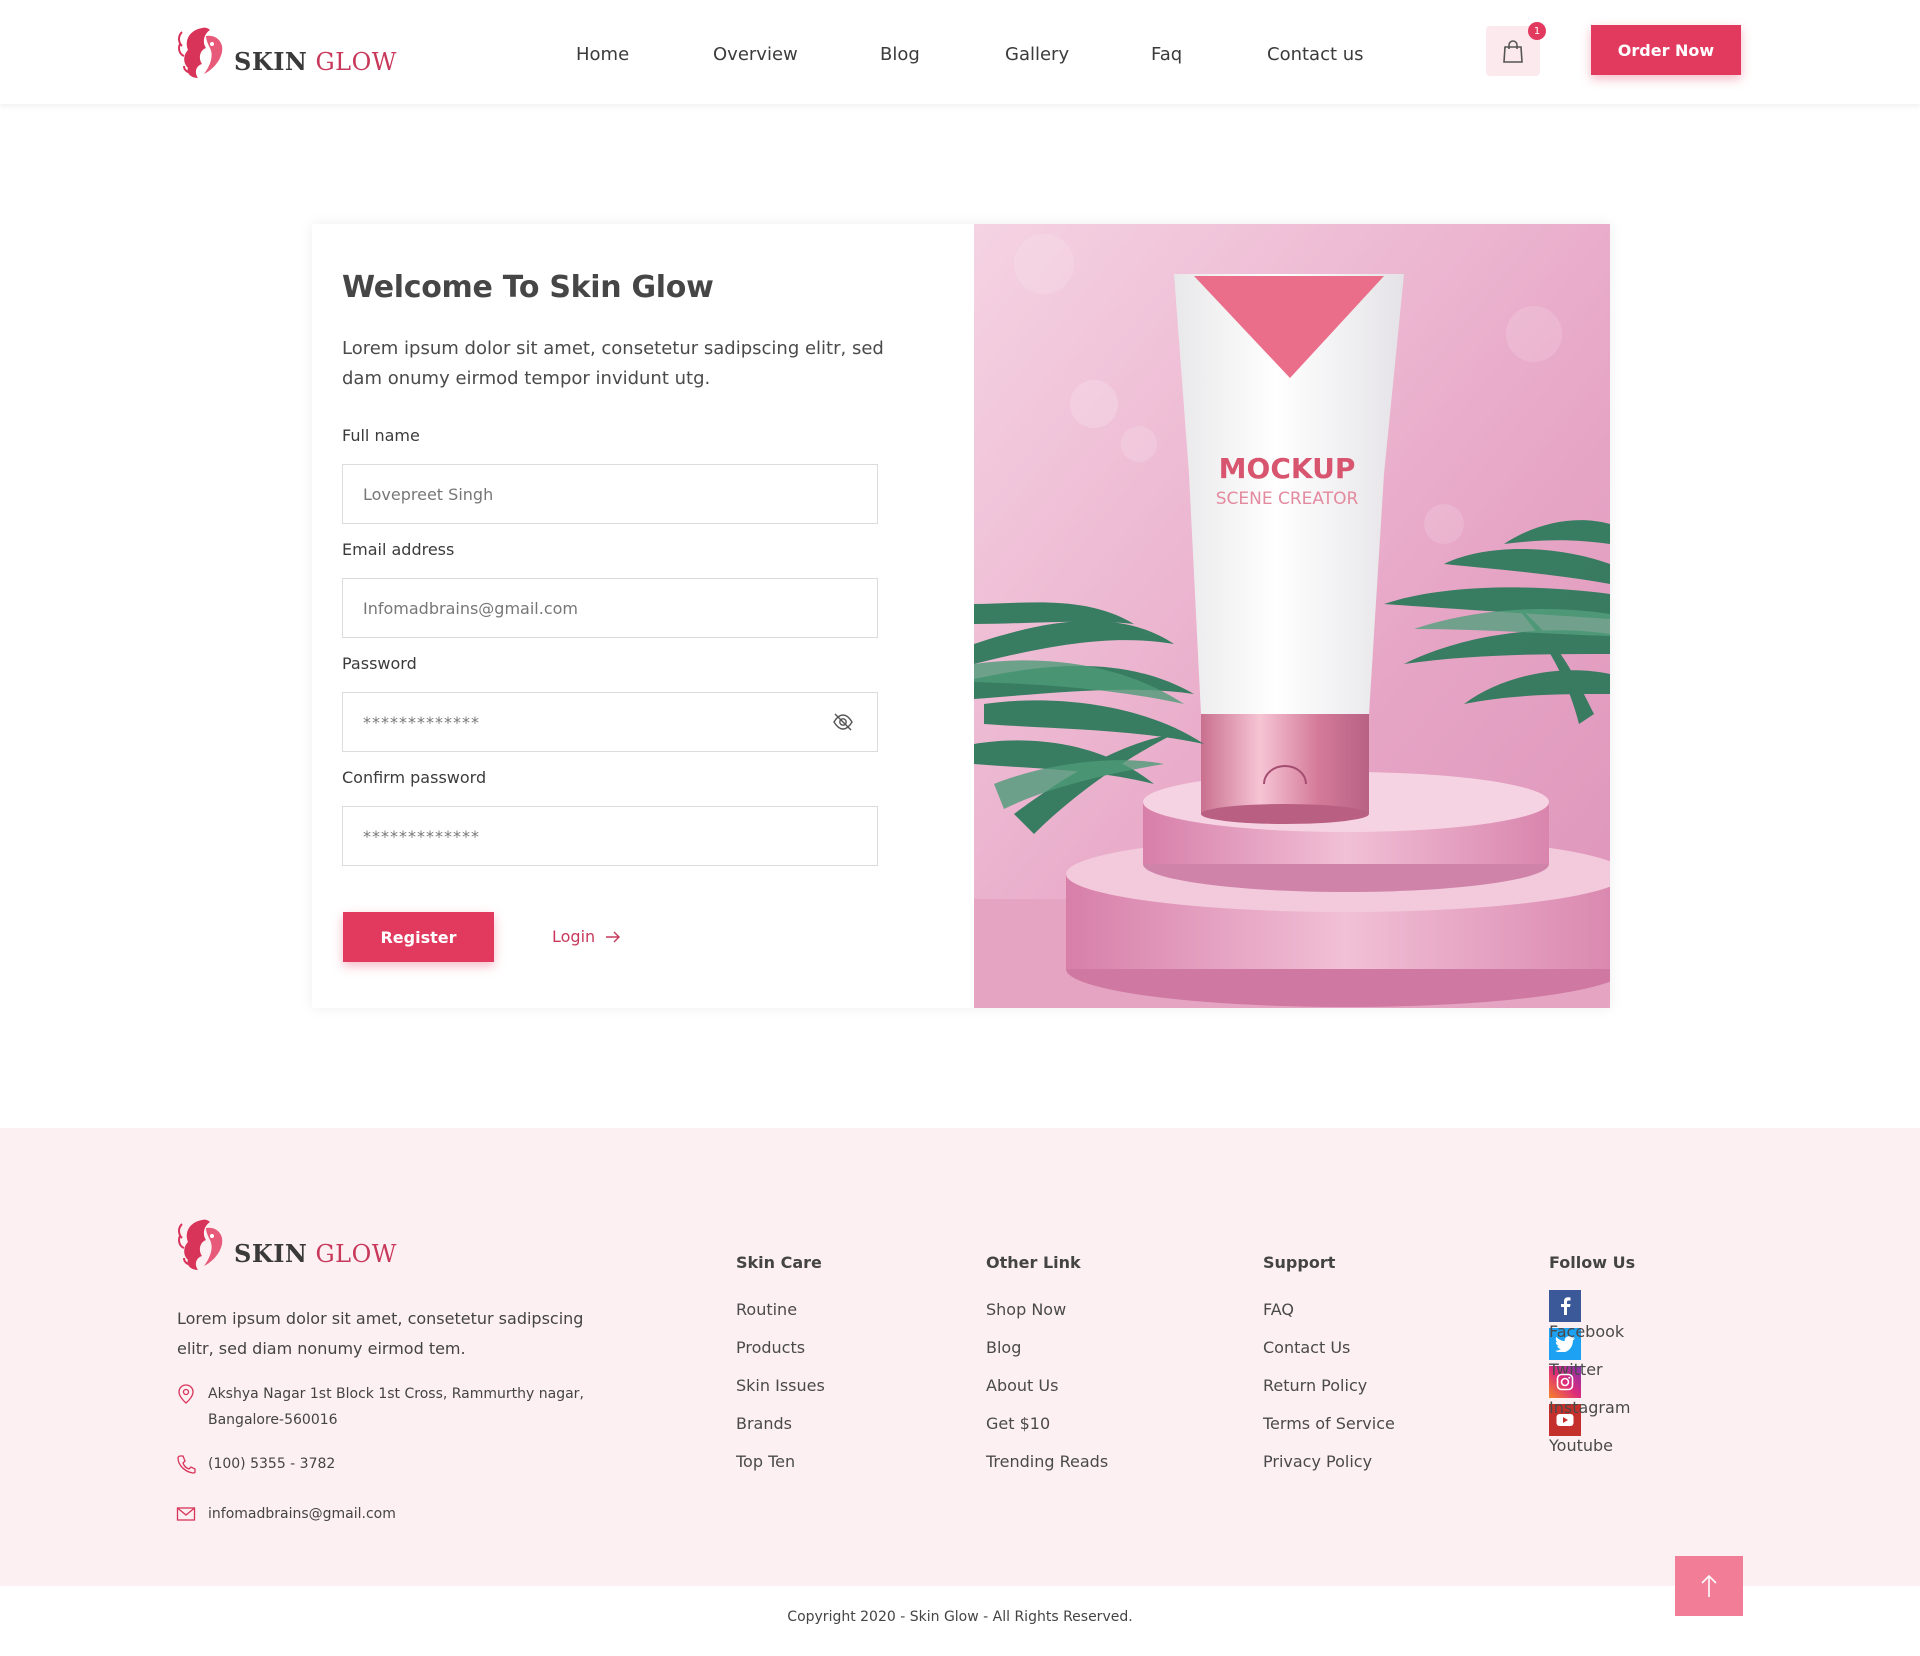 This screenshot has width=1920, height=1656. I want to click on footer-col-title: Follow Us, so click(1592, 1262).